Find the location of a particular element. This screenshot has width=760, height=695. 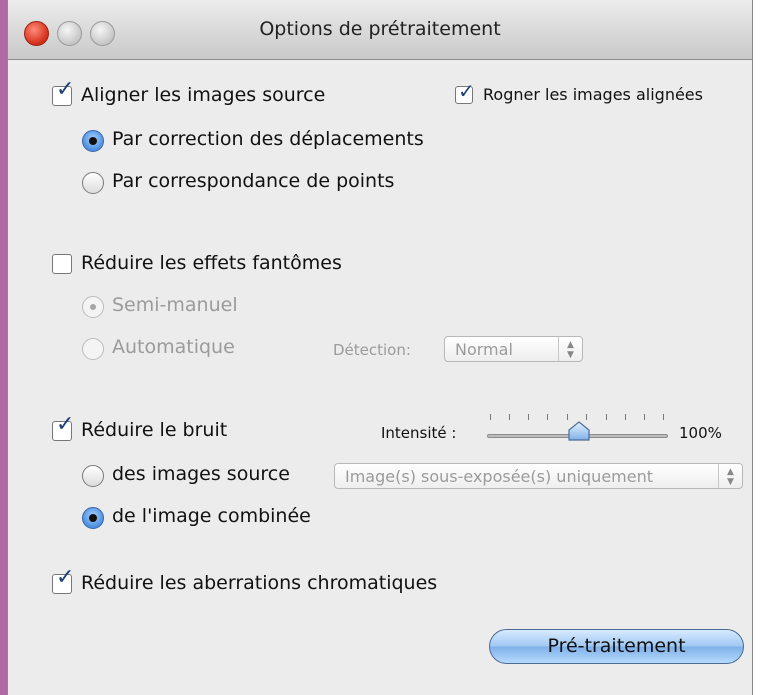

align-label: Aligner les images source is located at coordinates (203, 95).